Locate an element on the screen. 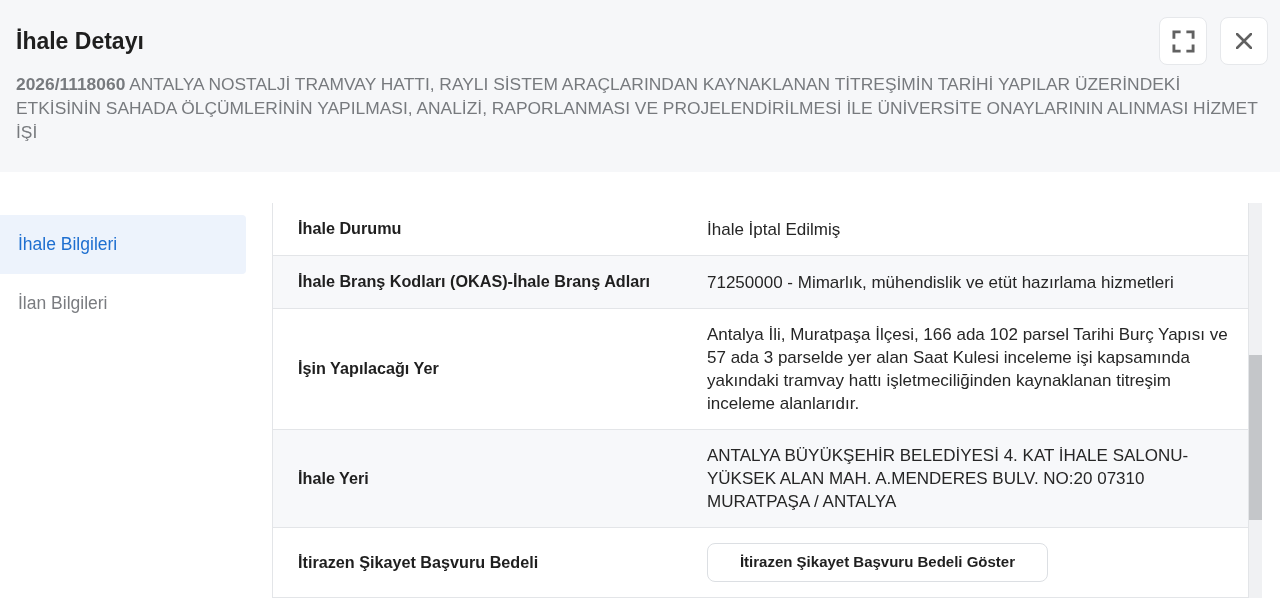  close-button is located at coordinates (1244, 41).